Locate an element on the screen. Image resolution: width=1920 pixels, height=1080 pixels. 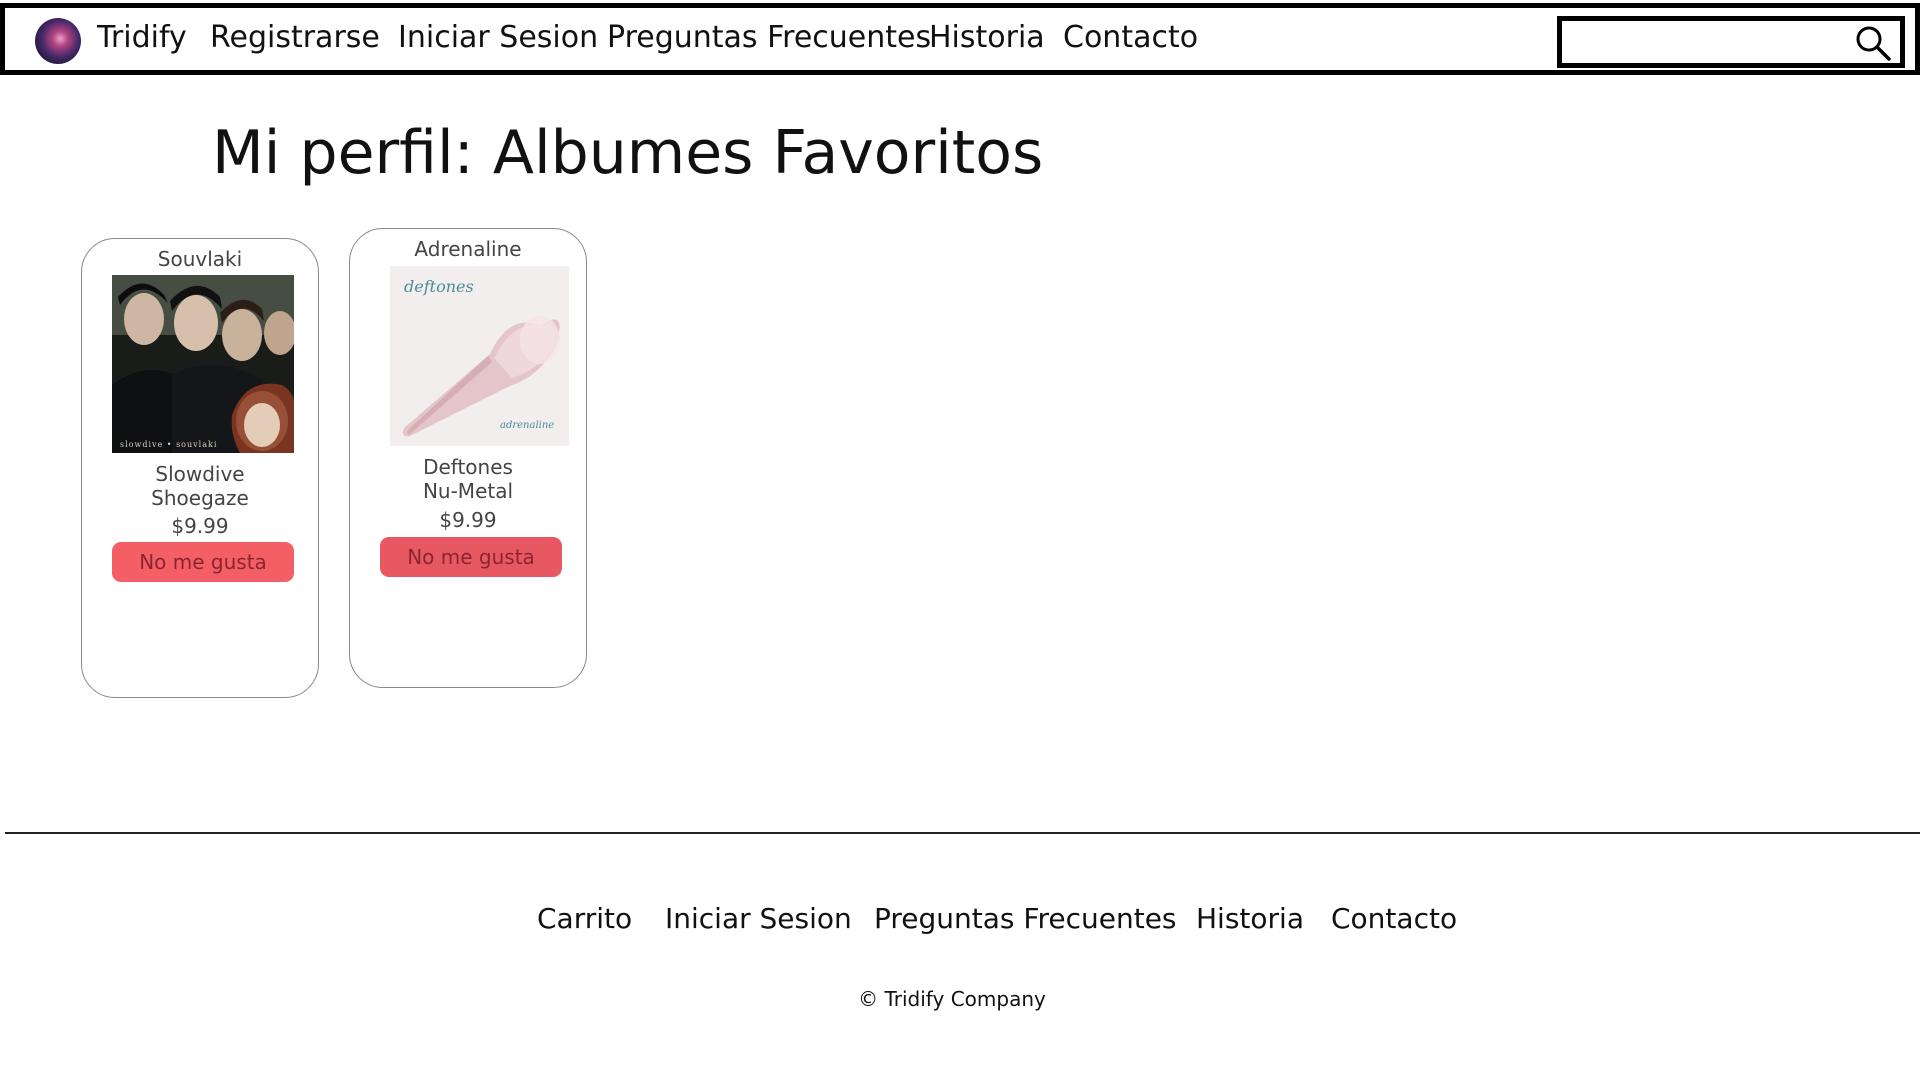
search-box is located at coordinates (1731, 42).